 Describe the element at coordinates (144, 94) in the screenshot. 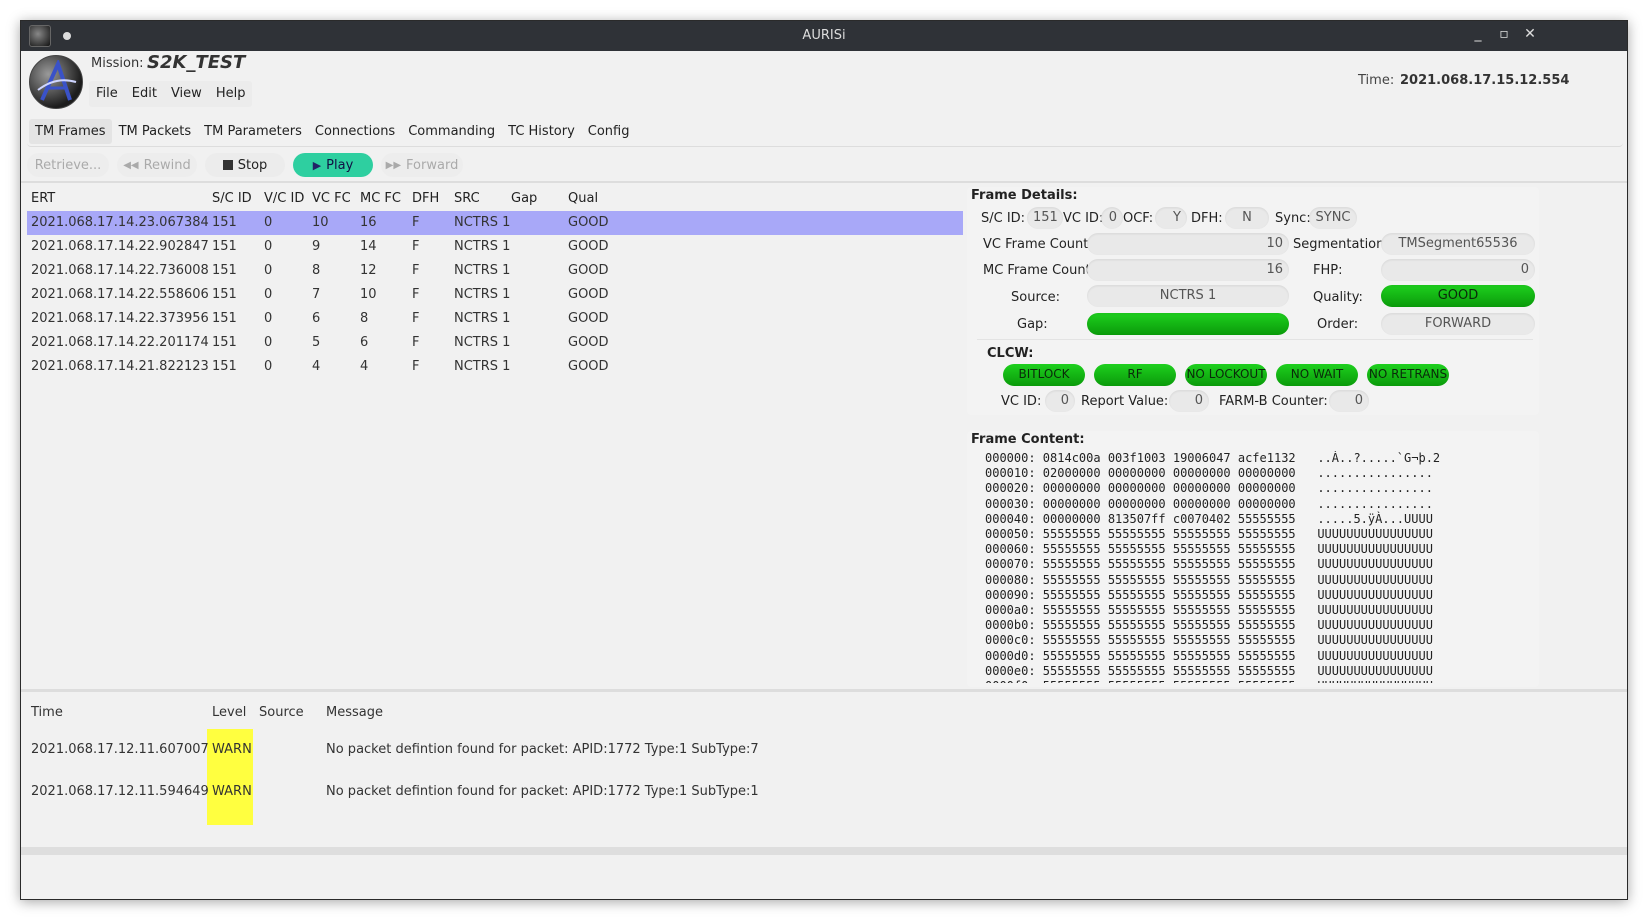

I see `menu-edit: Edit` at that location.